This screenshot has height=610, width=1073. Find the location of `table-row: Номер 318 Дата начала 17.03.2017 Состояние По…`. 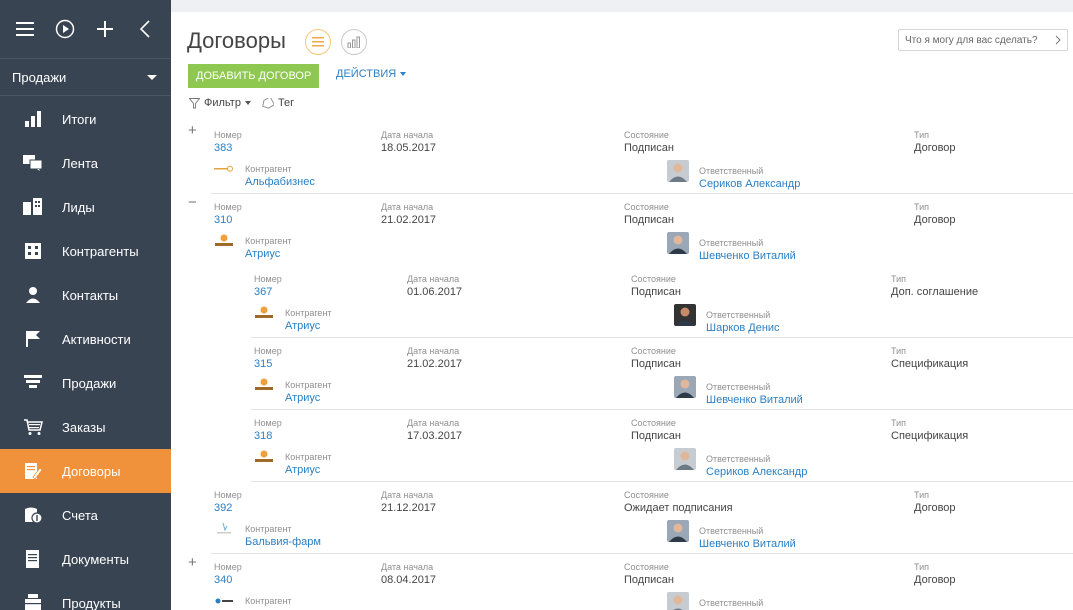

table-row: Номер 318 Дата начала 17.03.2017 Состояние По… is located at coordinates (662, 446).